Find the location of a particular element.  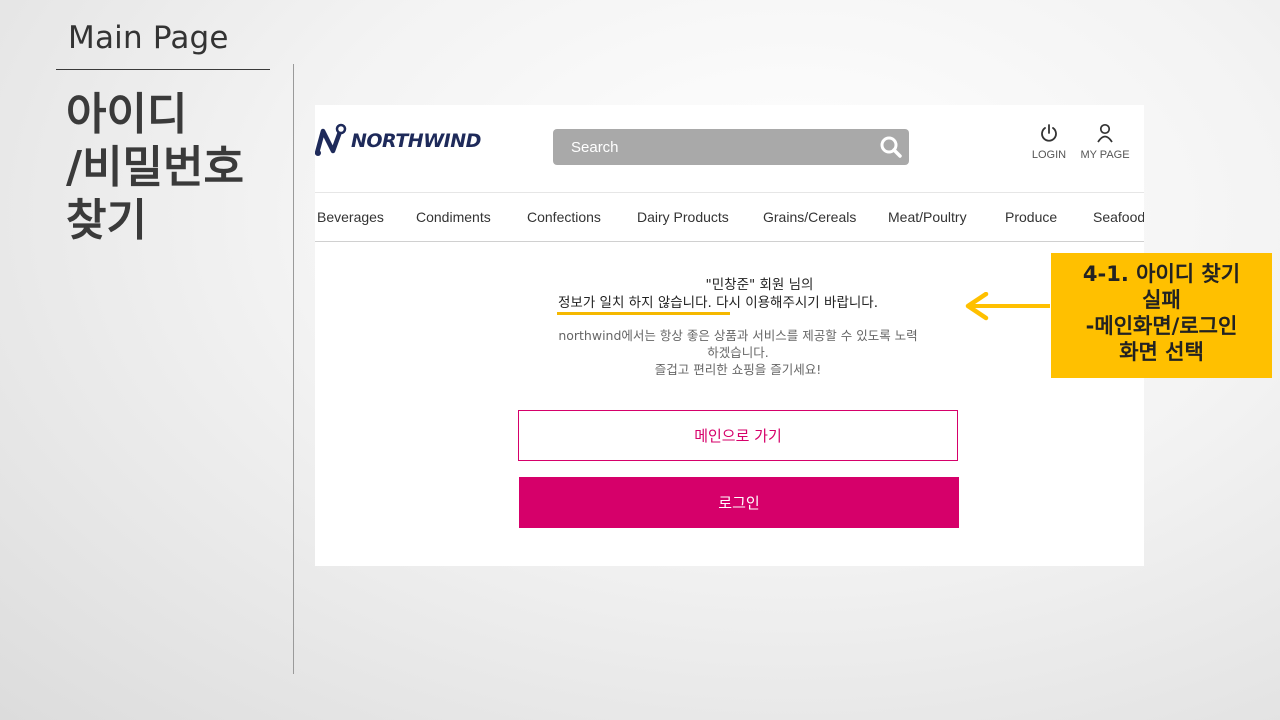

logo-mark-icon is located at coordinates (331, 139).